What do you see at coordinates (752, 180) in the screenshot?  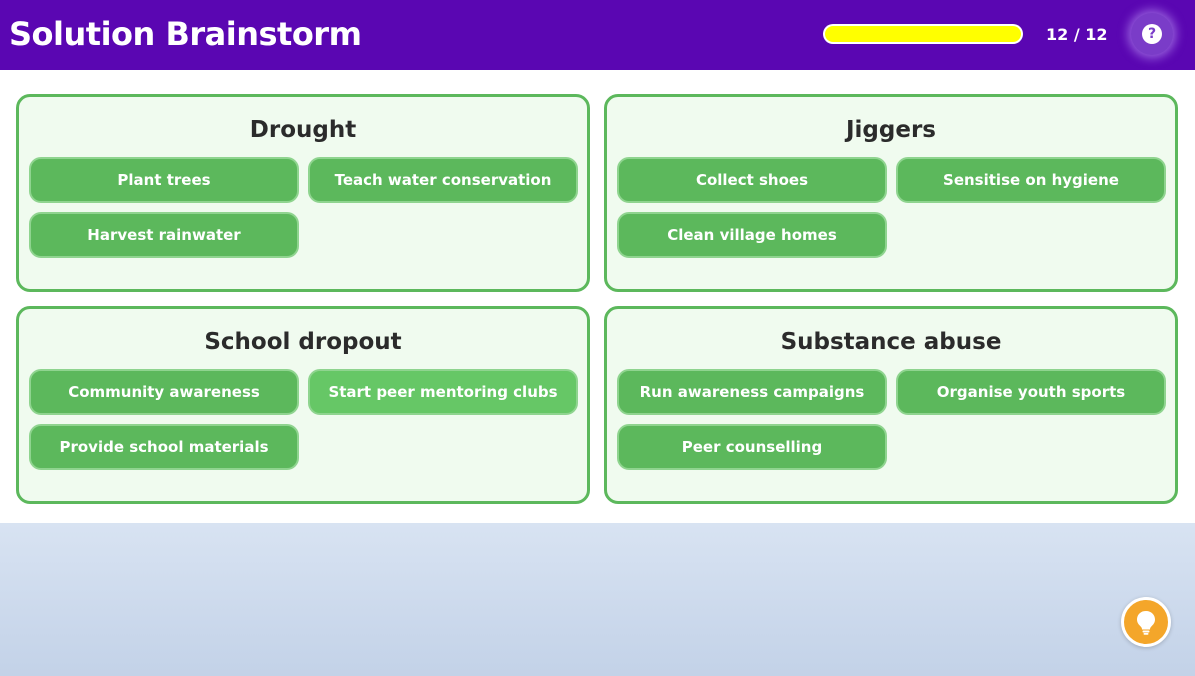 I see `solution-chip: Collect shoes` at bounding box center [752, 180].